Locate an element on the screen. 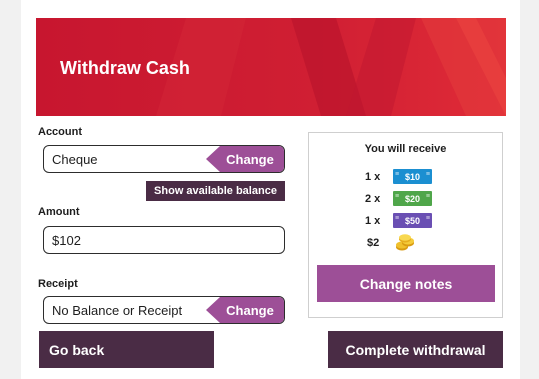 This screenshot has height=379, width=539. banknote-icon: $10 is located at coordinates (412, 176).